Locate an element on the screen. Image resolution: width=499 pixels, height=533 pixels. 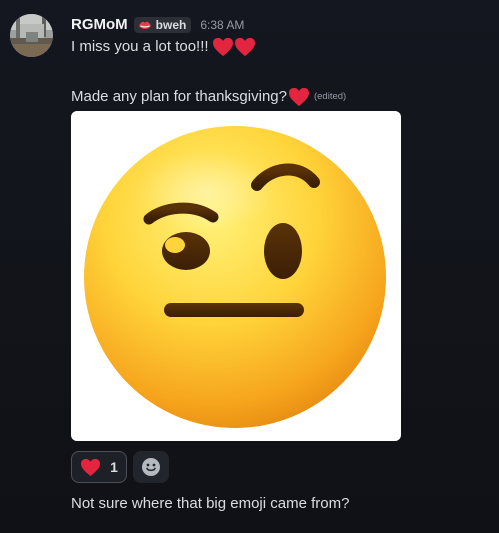
reaction-heart-button: 1 is located at coordinates (99, 467).